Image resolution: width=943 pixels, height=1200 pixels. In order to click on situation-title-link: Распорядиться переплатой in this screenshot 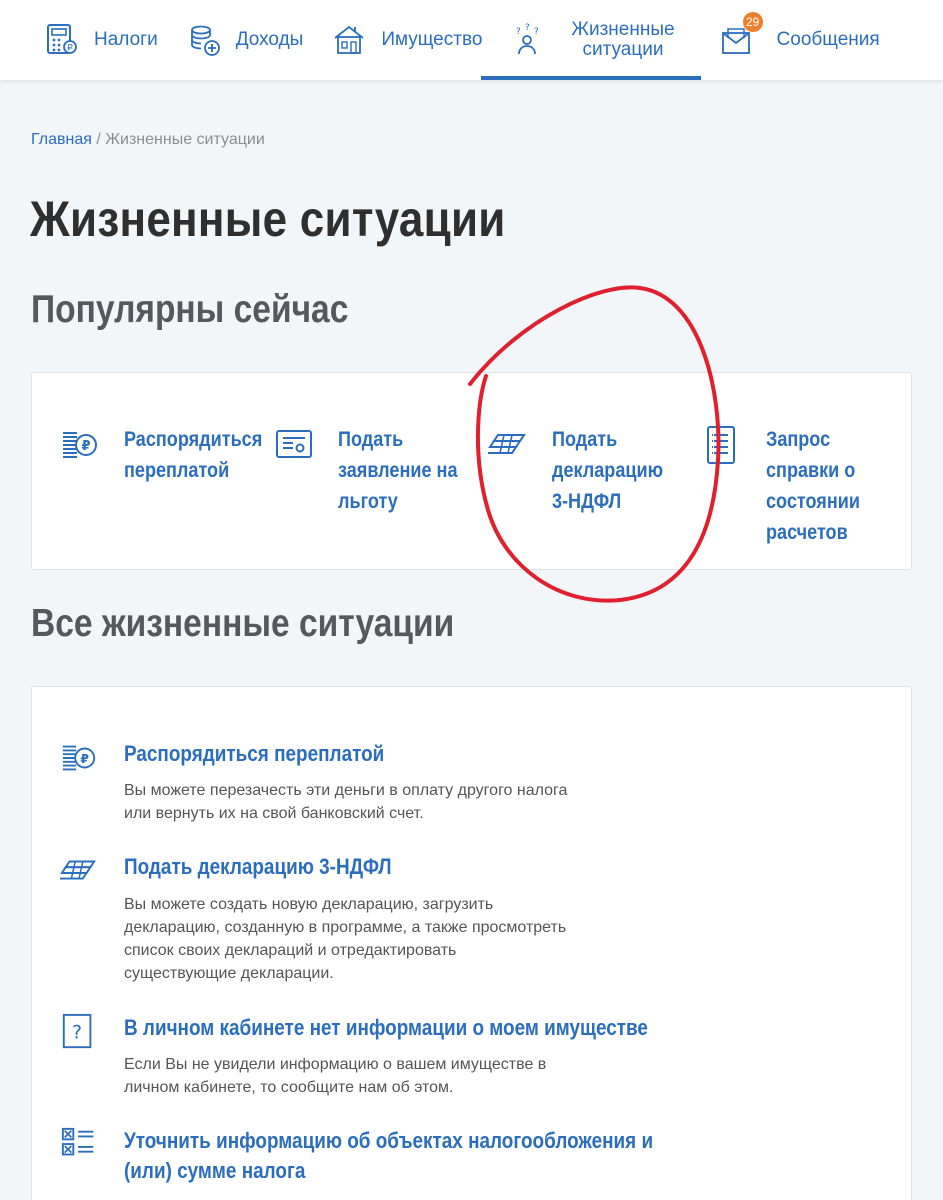, I will do `click(390, 754)`.